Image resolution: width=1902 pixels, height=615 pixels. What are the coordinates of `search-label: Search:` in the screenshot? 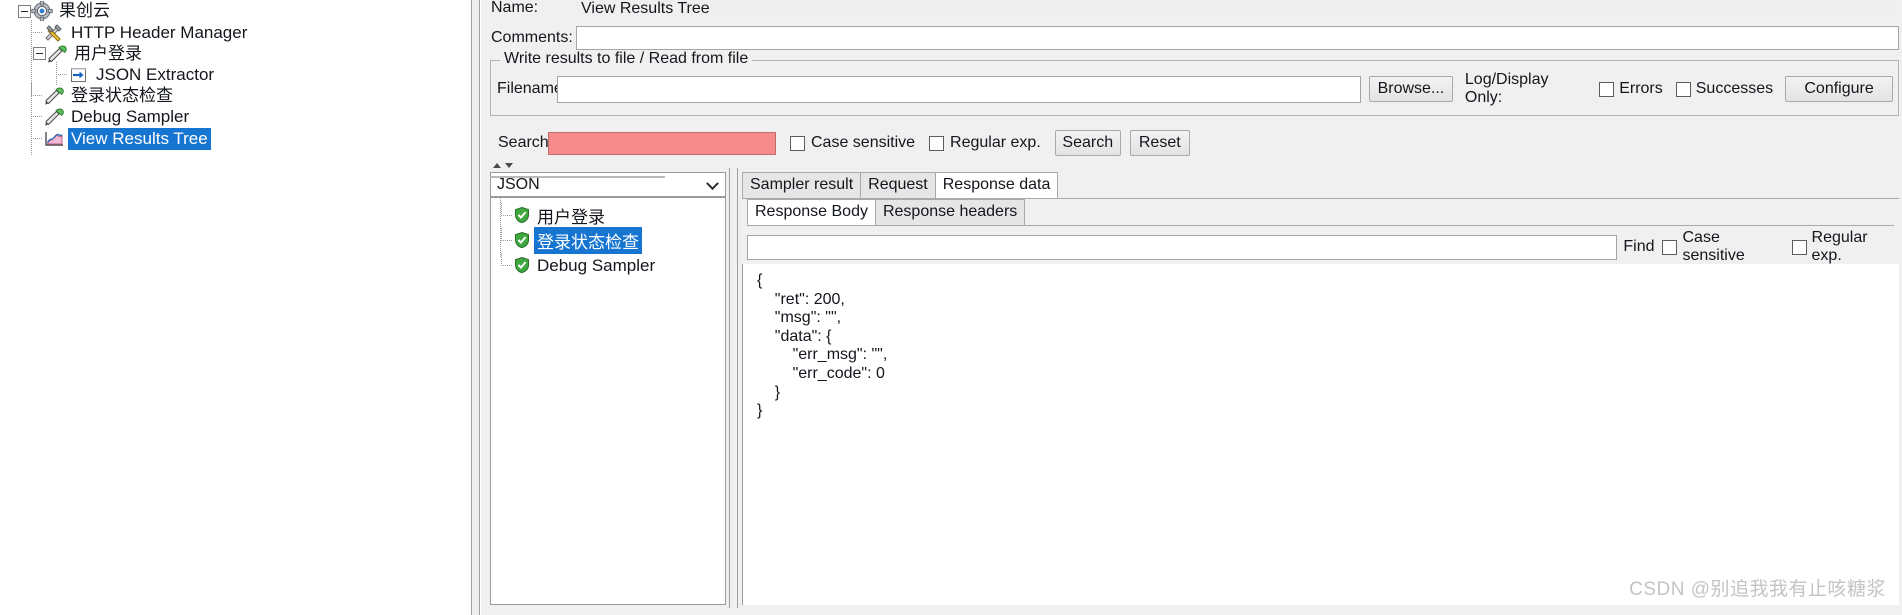 It's located at (526, 142).